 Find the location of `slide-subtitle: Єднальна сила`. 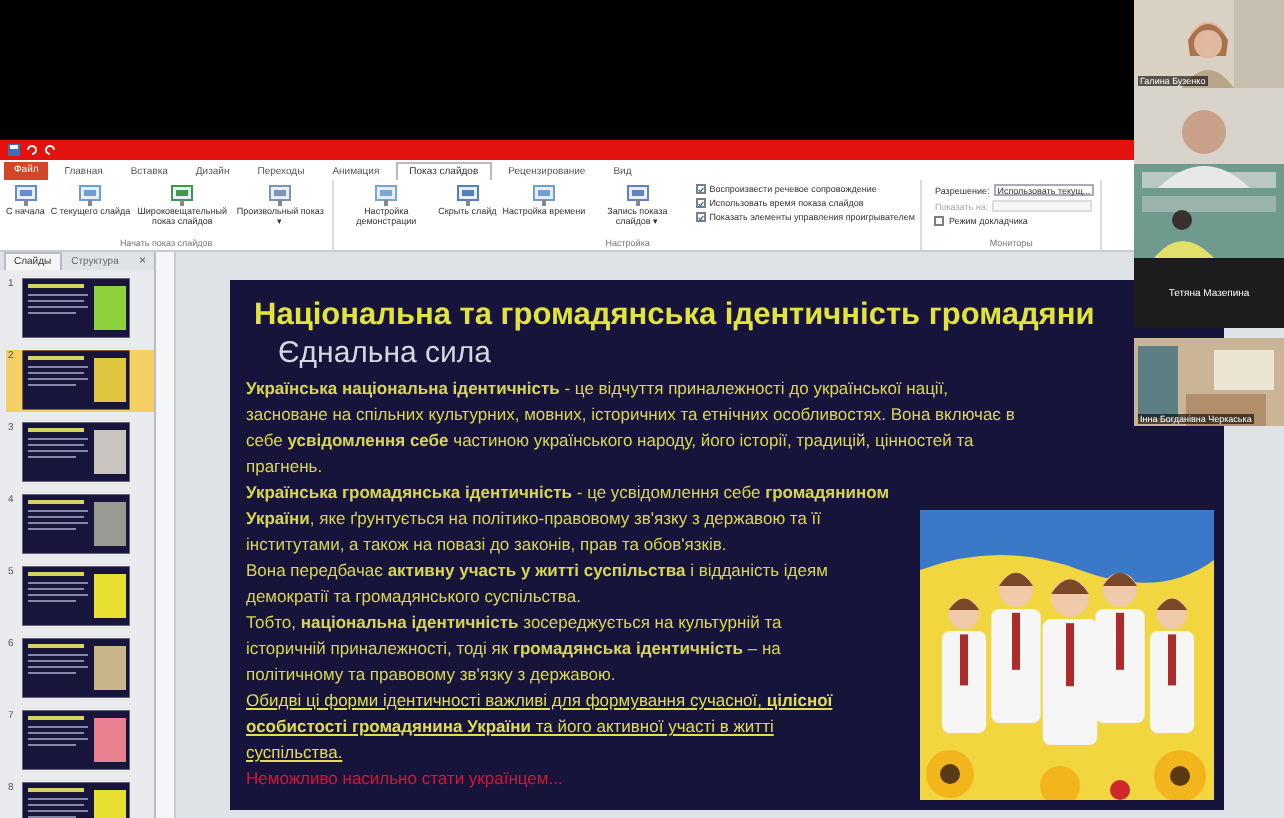

slide-subtitle: Єднальна сила is located at coordinates (384, 354).